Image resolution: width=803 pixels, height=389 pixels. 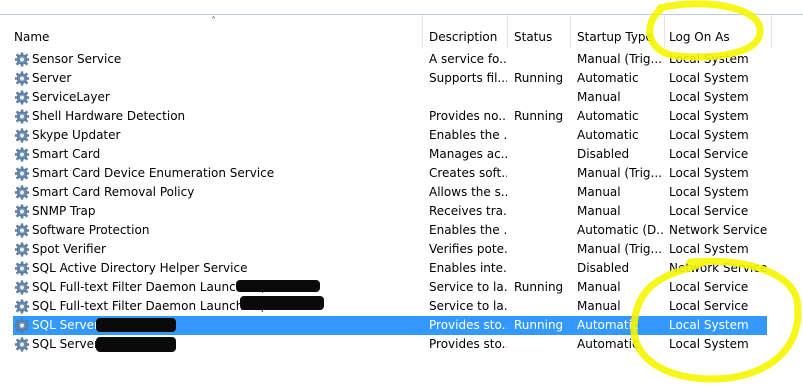 What do you see at coordinates (148, 306) in the screenshot?
I see `service-name: SQL Full-text Filter Daemon Launcher (` at bounding box center [148, 306].